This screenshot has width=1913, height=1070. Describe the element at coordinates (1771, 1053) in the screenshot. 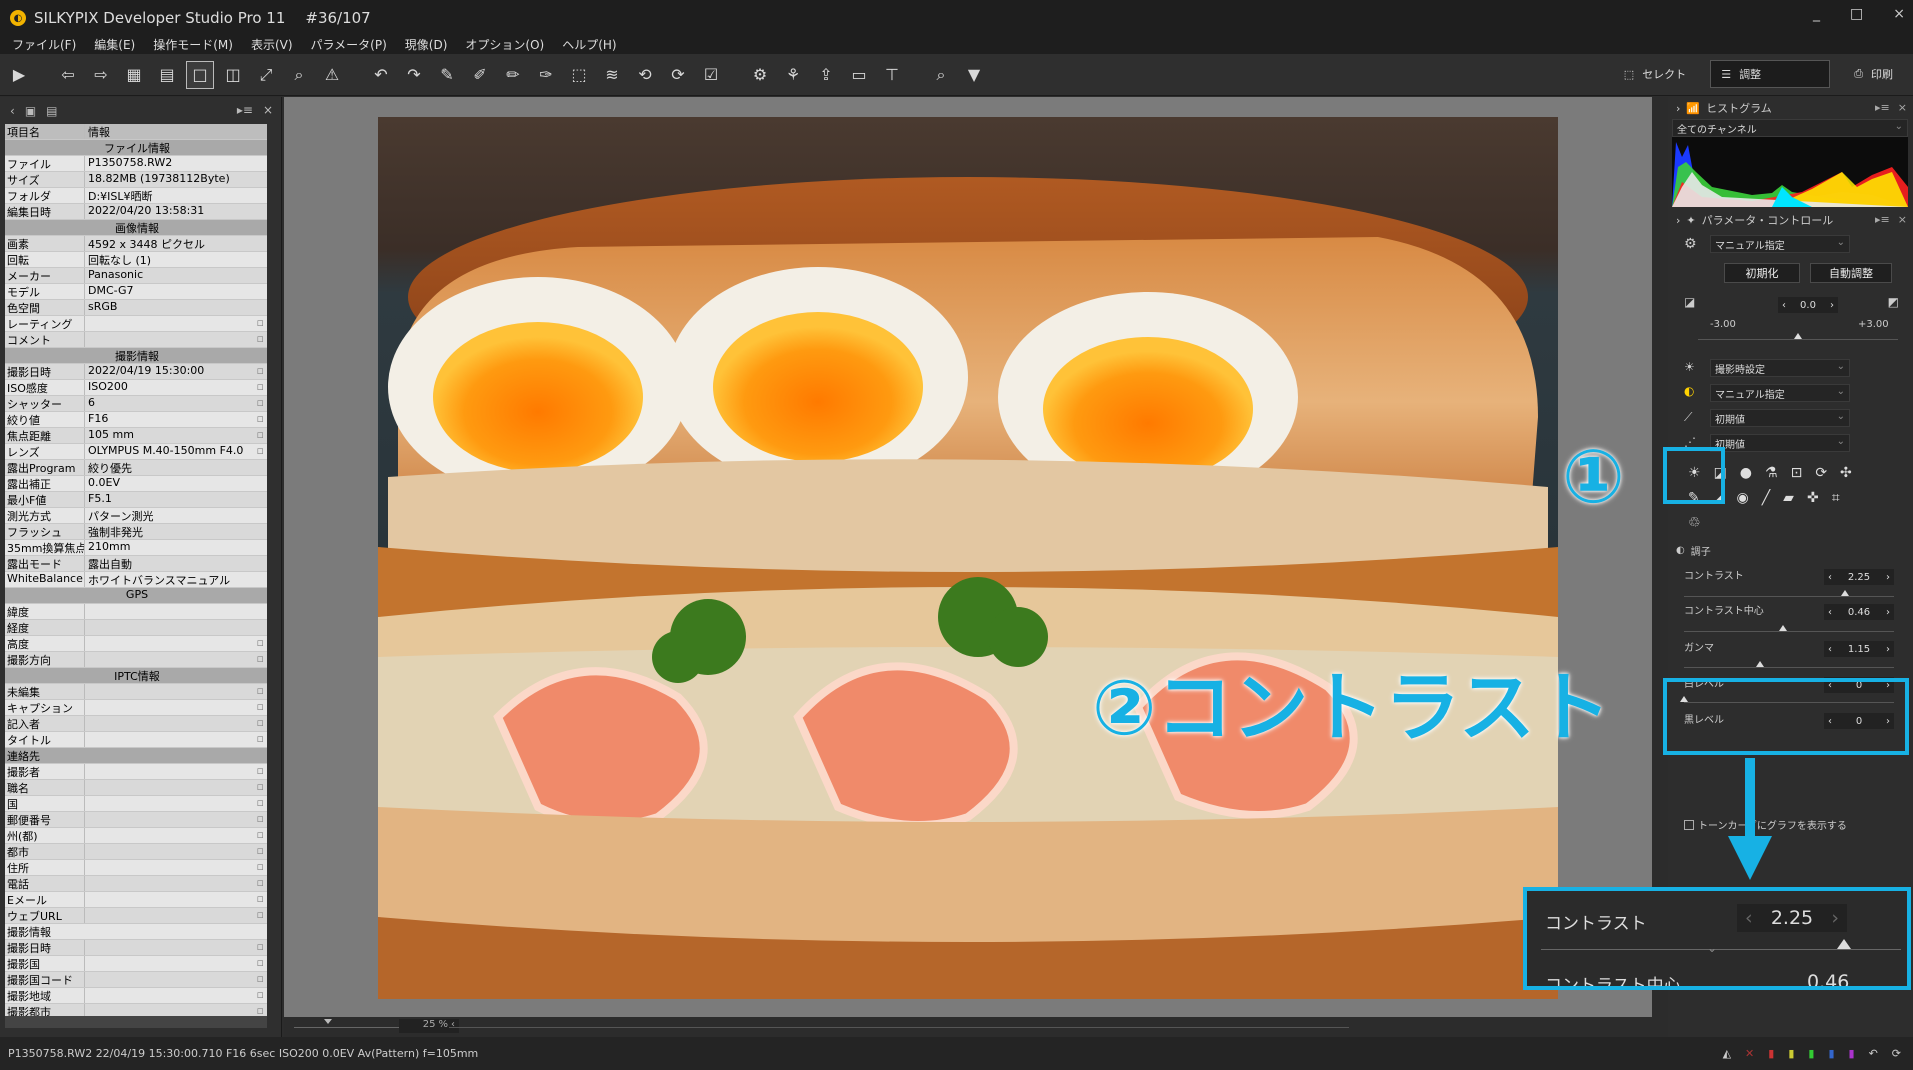

I see `color-label-red-icon: ▮` at that location.